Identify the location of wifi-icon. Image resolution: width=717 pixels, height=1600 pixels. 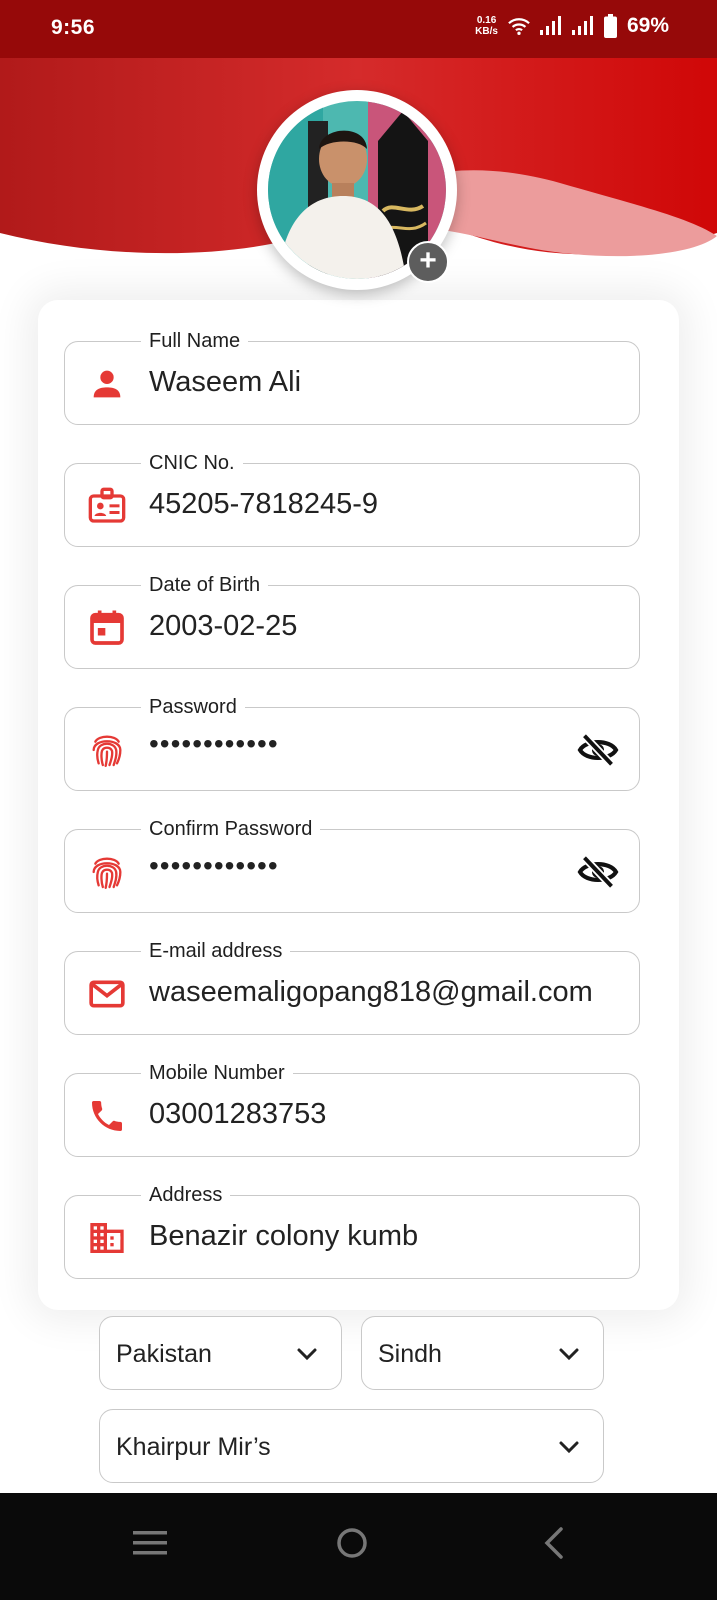
(519, 26).